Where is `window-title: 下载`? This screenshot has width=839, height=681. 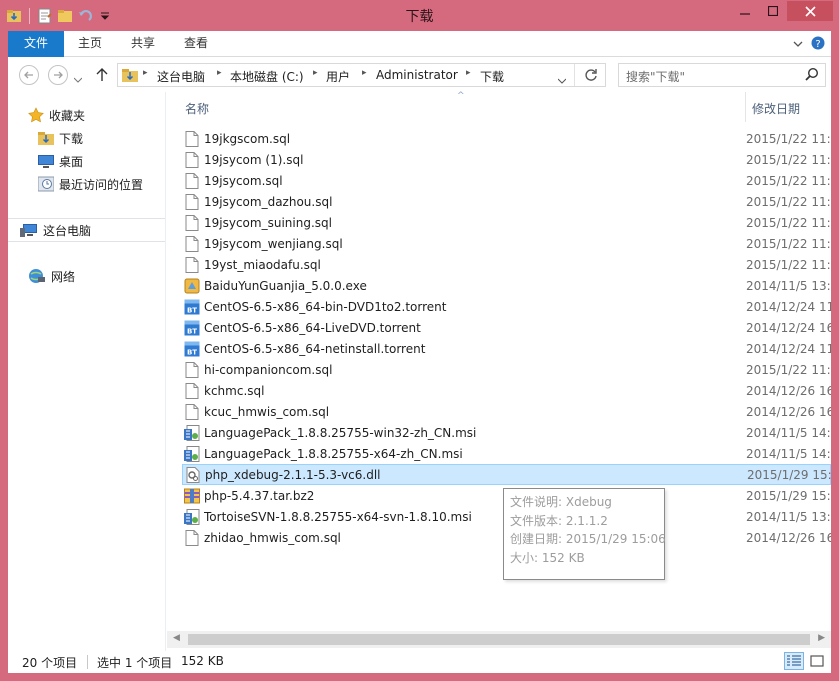
window-title: 下载 is located at coordinates (419, 17).